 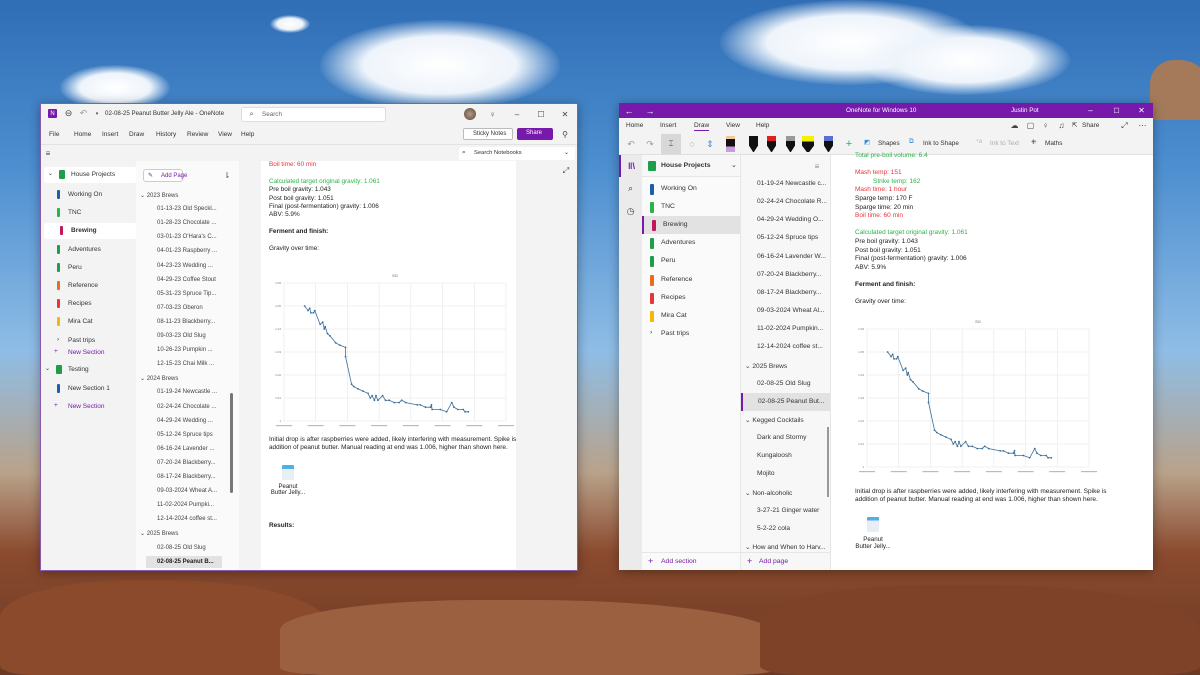 I want to click on sticky-notes-button: Sticky Notes, so click(x=488, y=134).